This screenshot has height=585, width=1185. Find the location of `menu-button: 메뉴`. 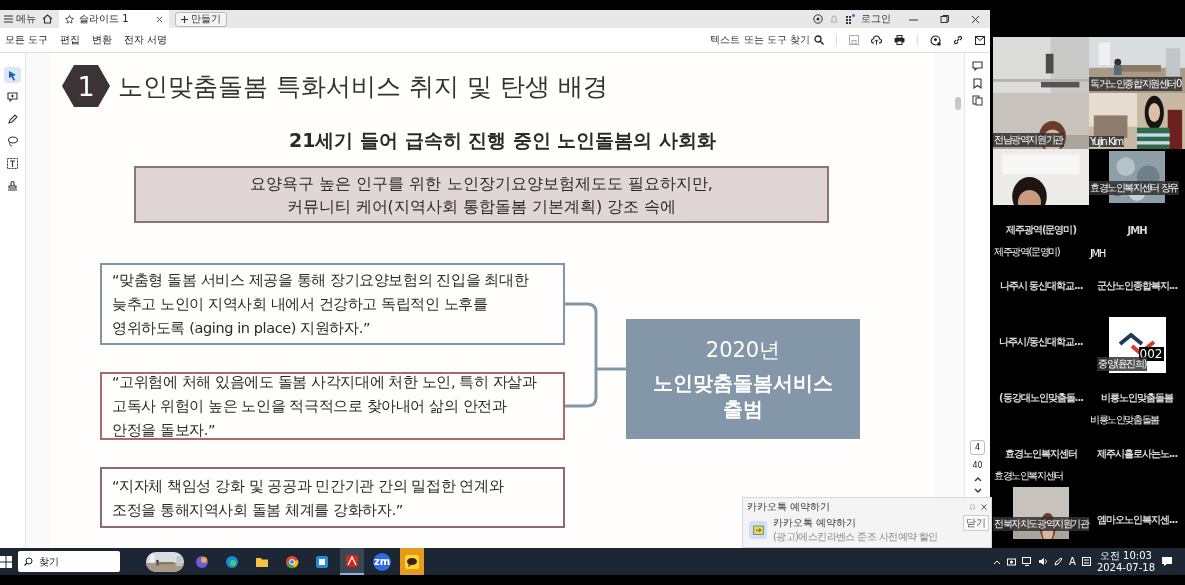

menu-button: 메뉴 is located at coordinates (20, 19).